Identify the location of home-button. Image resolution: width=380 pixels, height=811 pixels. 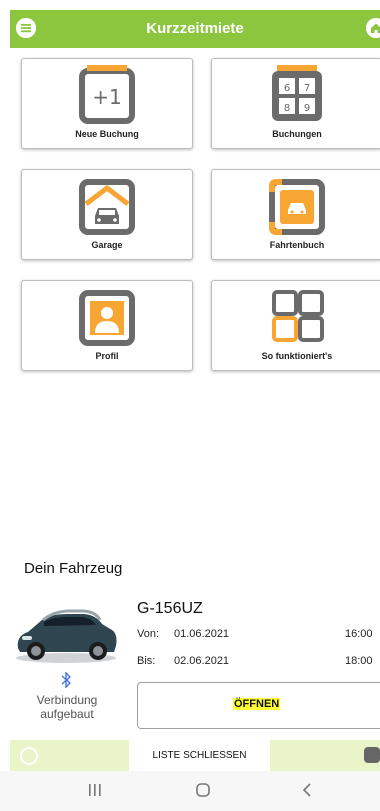
(373, 28).